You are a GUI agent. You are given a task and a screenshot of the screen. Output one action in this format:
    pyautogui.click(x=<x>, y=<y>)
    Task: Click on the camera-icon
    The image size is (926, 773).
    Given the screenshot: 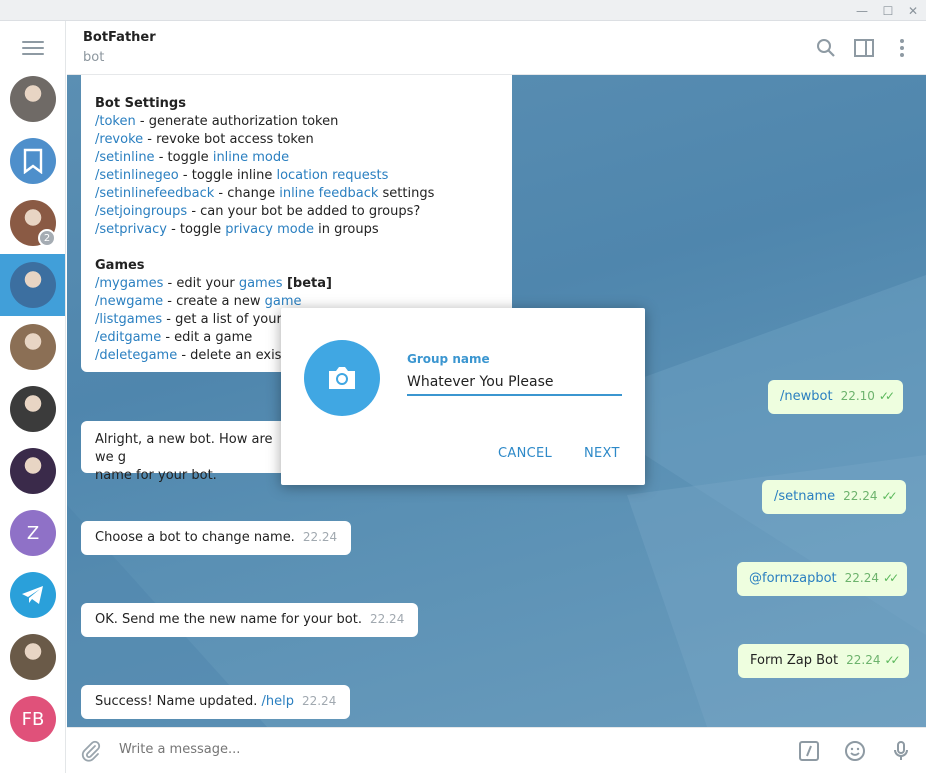 What is the action you would take?
    pyautogui.click(x=342, y=378)
    